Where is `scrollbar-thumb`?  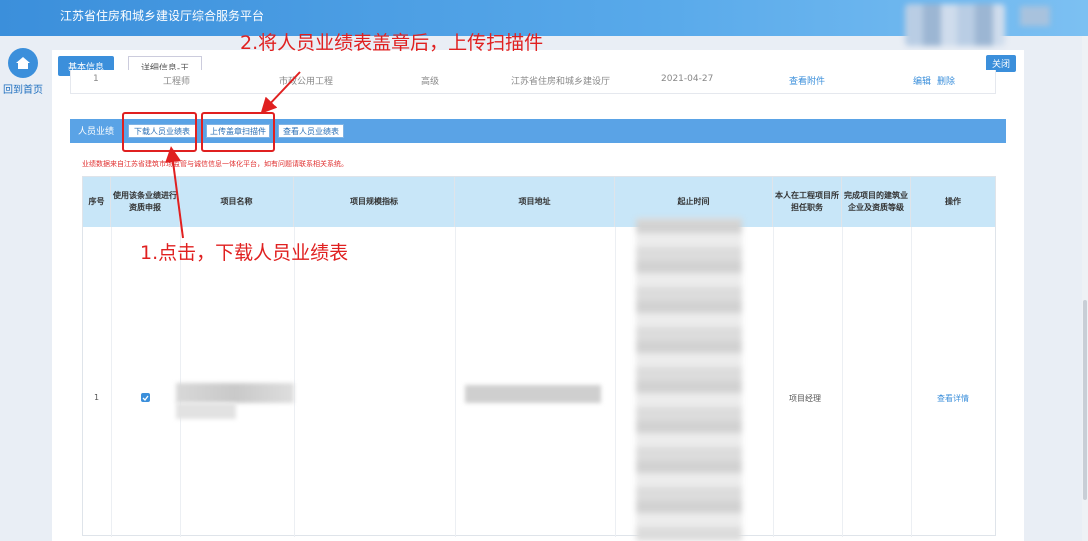 scrollbar-thumb is located at coordinates (1085, 400).